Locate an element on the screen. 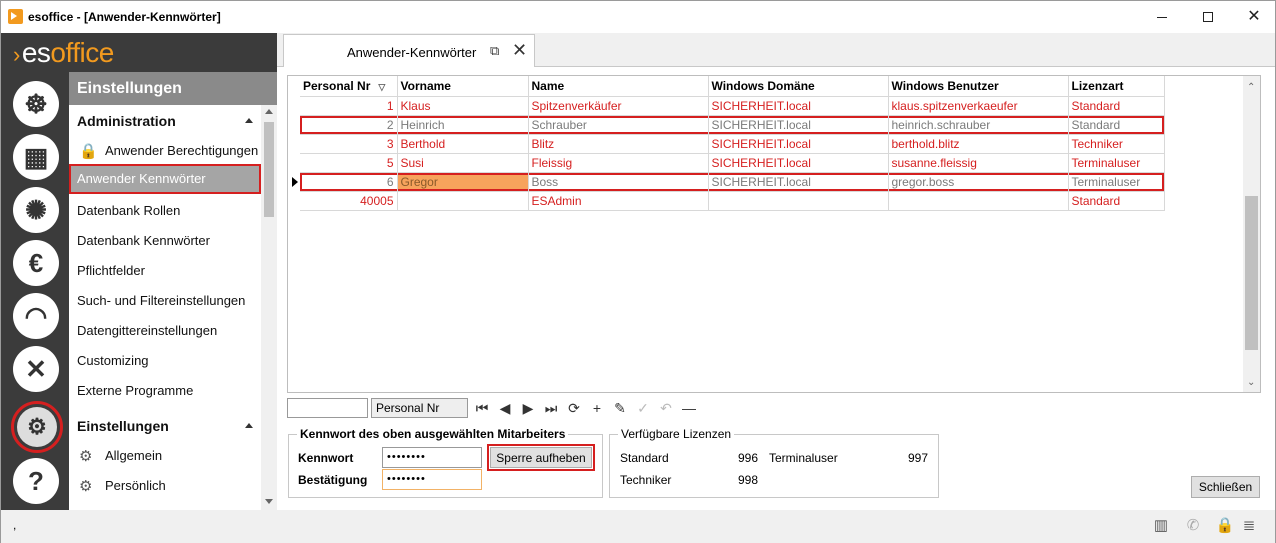 The image size is (1276, 543). nav-item-anwender-berechtigungen: 🔒 Anwender Berechtigungen is located at coordinates (165, 151).